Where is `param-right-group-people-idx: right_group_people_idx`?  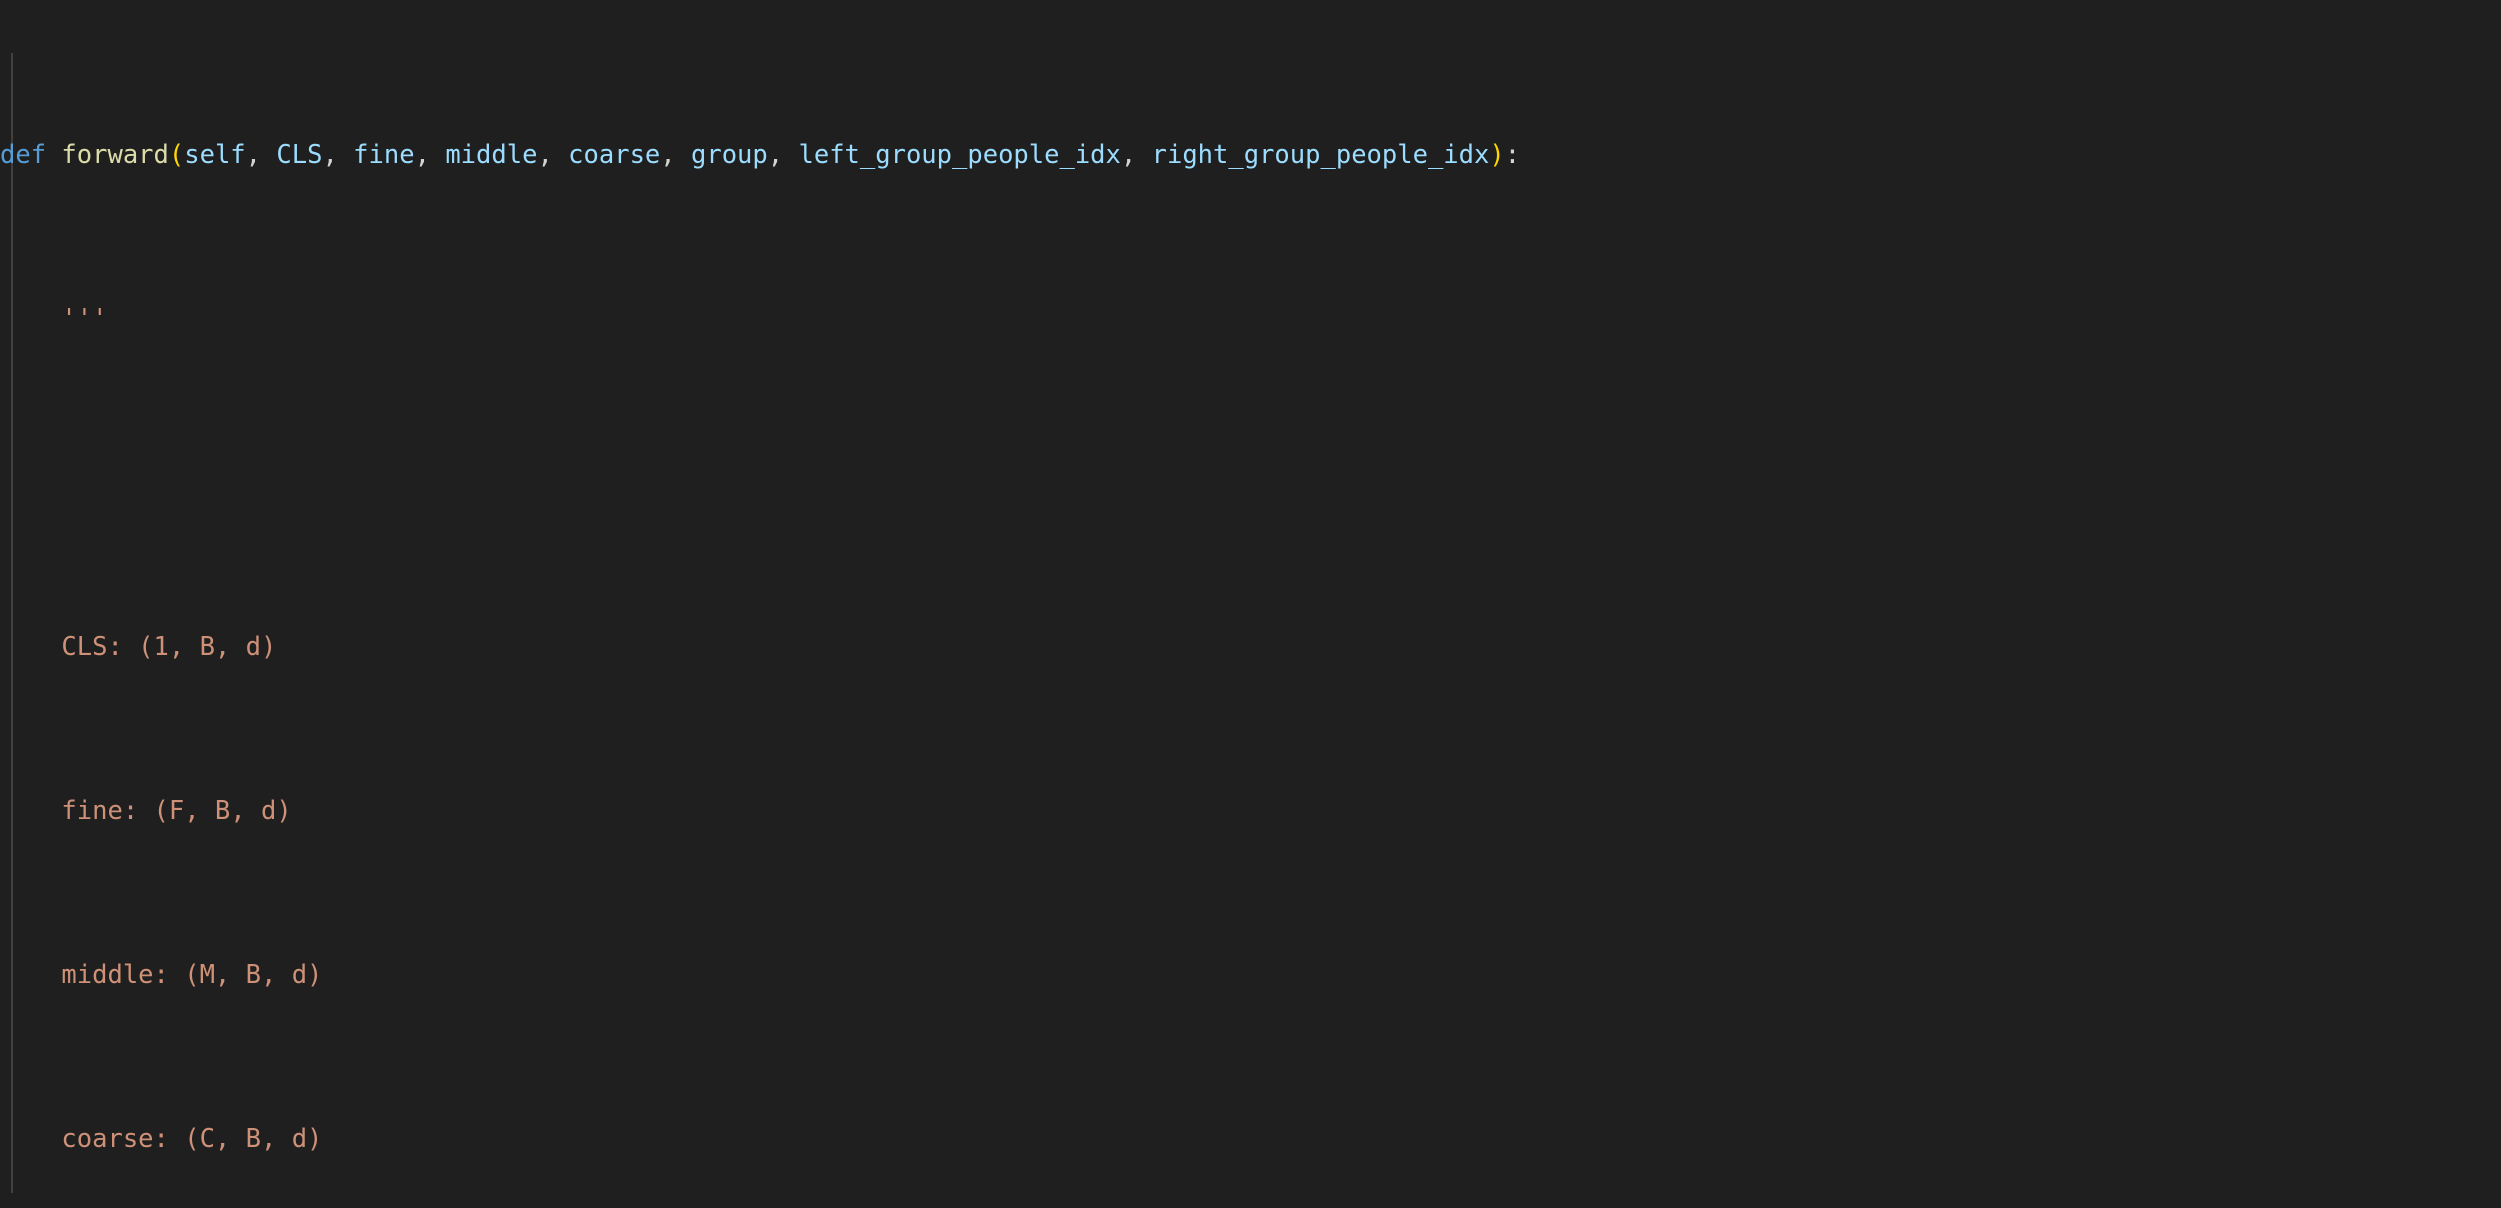 param-right-group-people-idx: right_group_people_idx is located at coordinates (1320, 155).